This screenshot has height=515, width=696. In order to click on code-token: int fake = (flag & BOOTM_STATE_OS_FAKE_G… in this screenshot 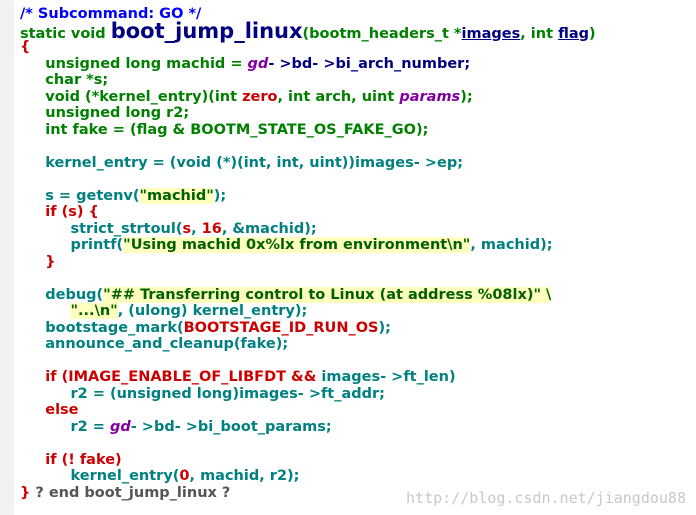, I will do `click(224, 129)`.